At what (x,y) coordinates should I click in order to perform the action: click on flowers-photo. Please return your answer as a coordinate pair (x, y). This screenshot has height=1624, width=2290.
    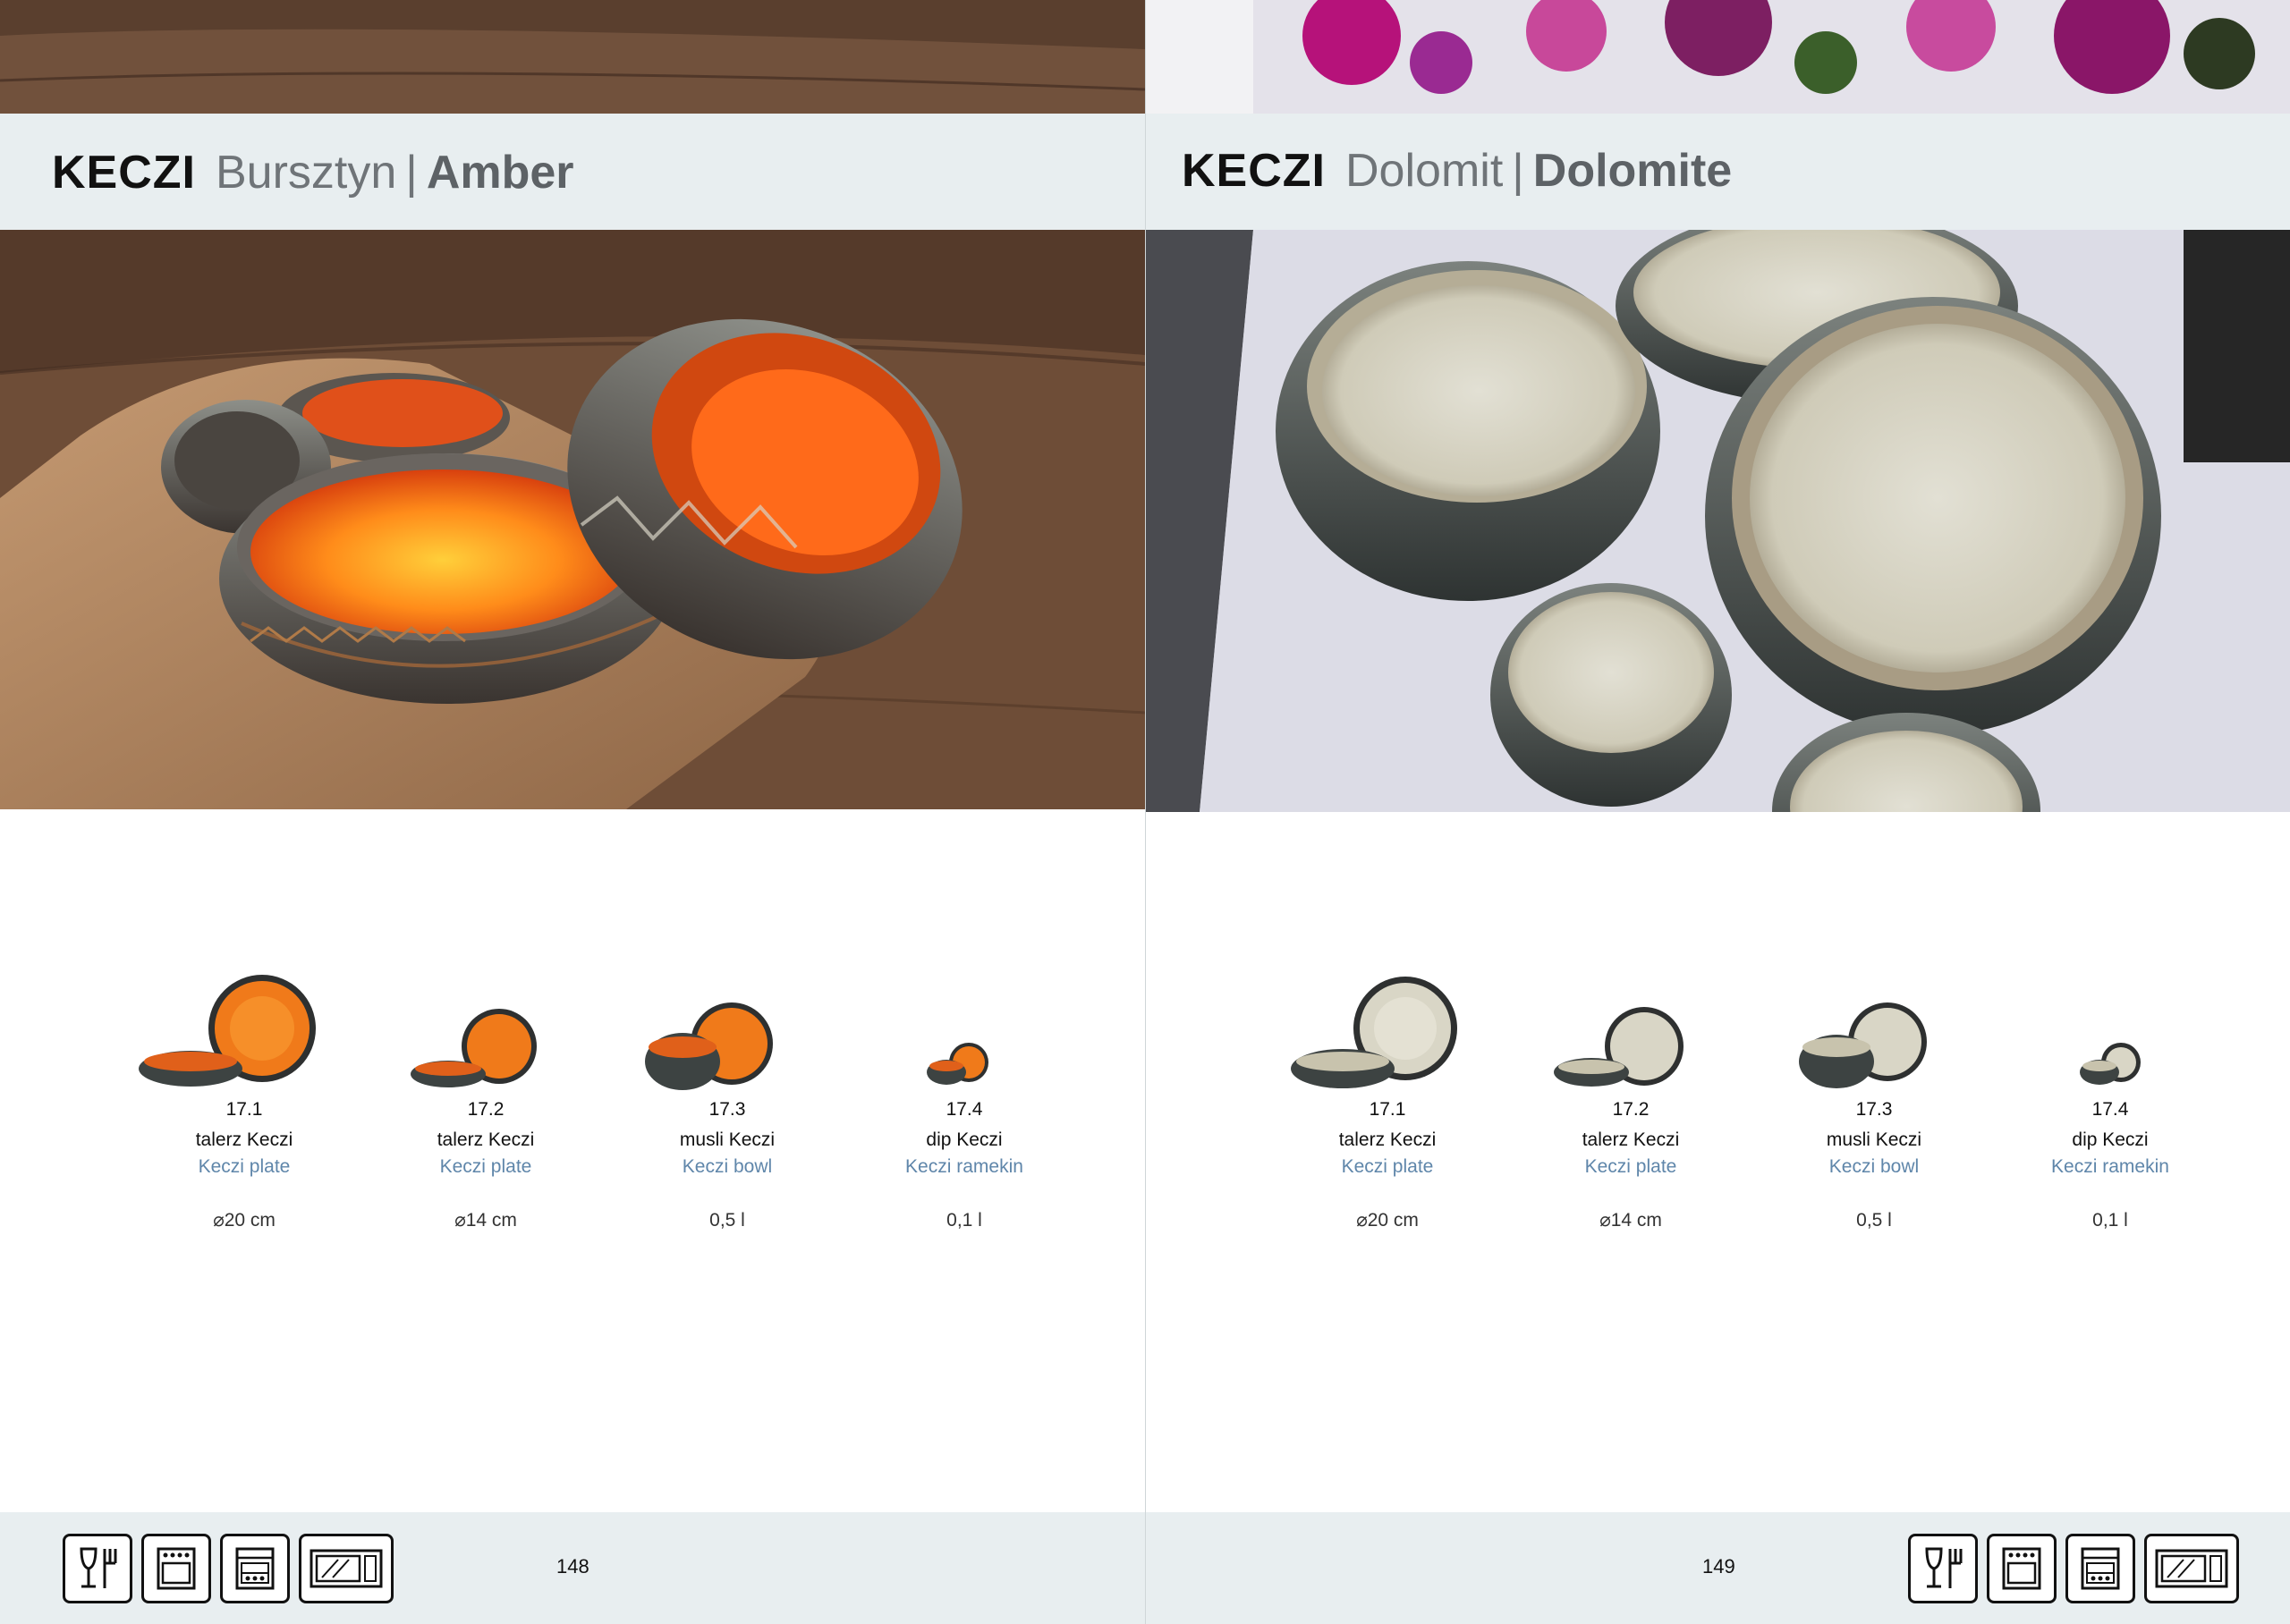
    Looking at the image, I should click on (1718, 57).